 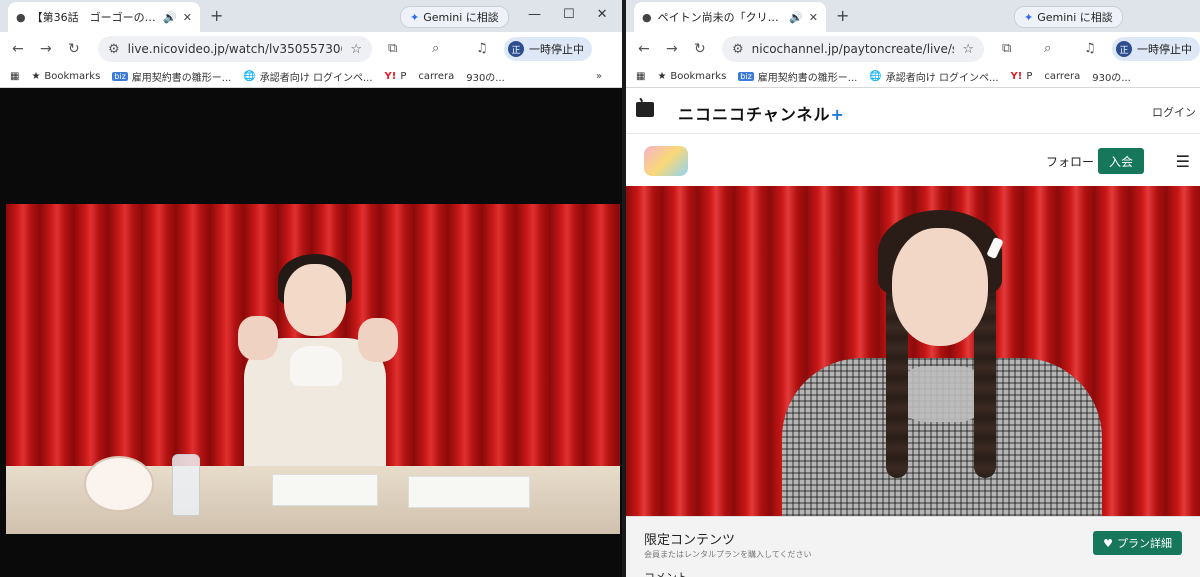 What do you see at coordinates (1144, 543) in the screenshot?
I see `plan-details-label: プラン詳細` at bounding box center [1144, 543].